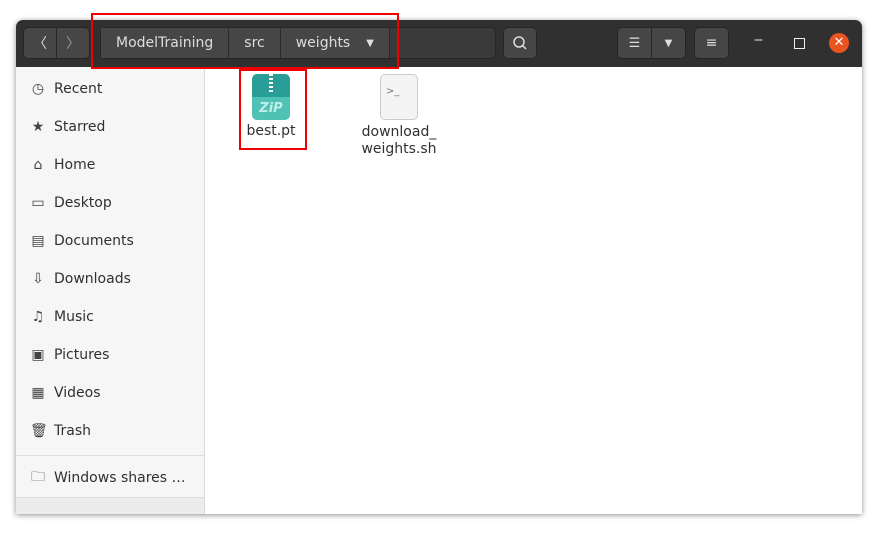 The height and width of the screenshot is (535, 878). What do you see at coordinates (38, 127) in the screenshot?
I see `star-icon: ★` at bounding box center [38, 127].